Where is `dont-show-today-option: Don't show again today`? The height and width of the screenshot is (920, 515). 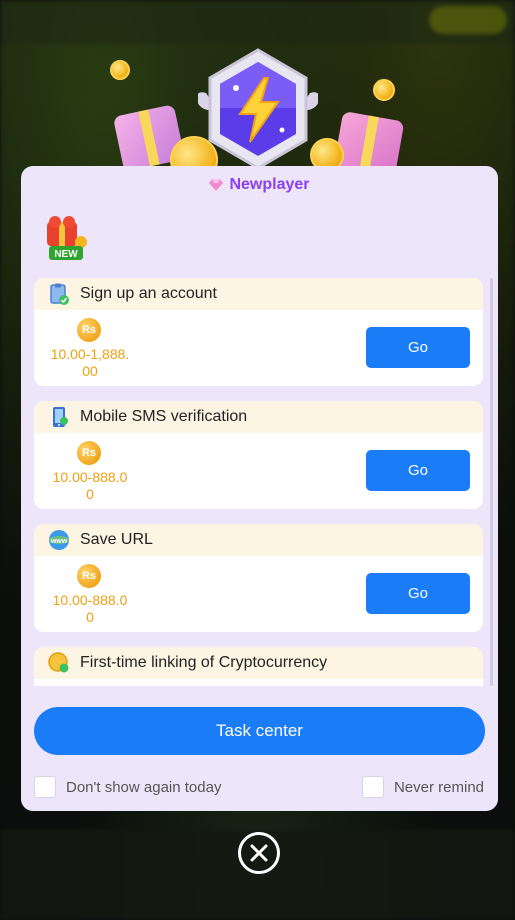
dont-show-today-option: Don't show again today is located at coordinates (127, 787).